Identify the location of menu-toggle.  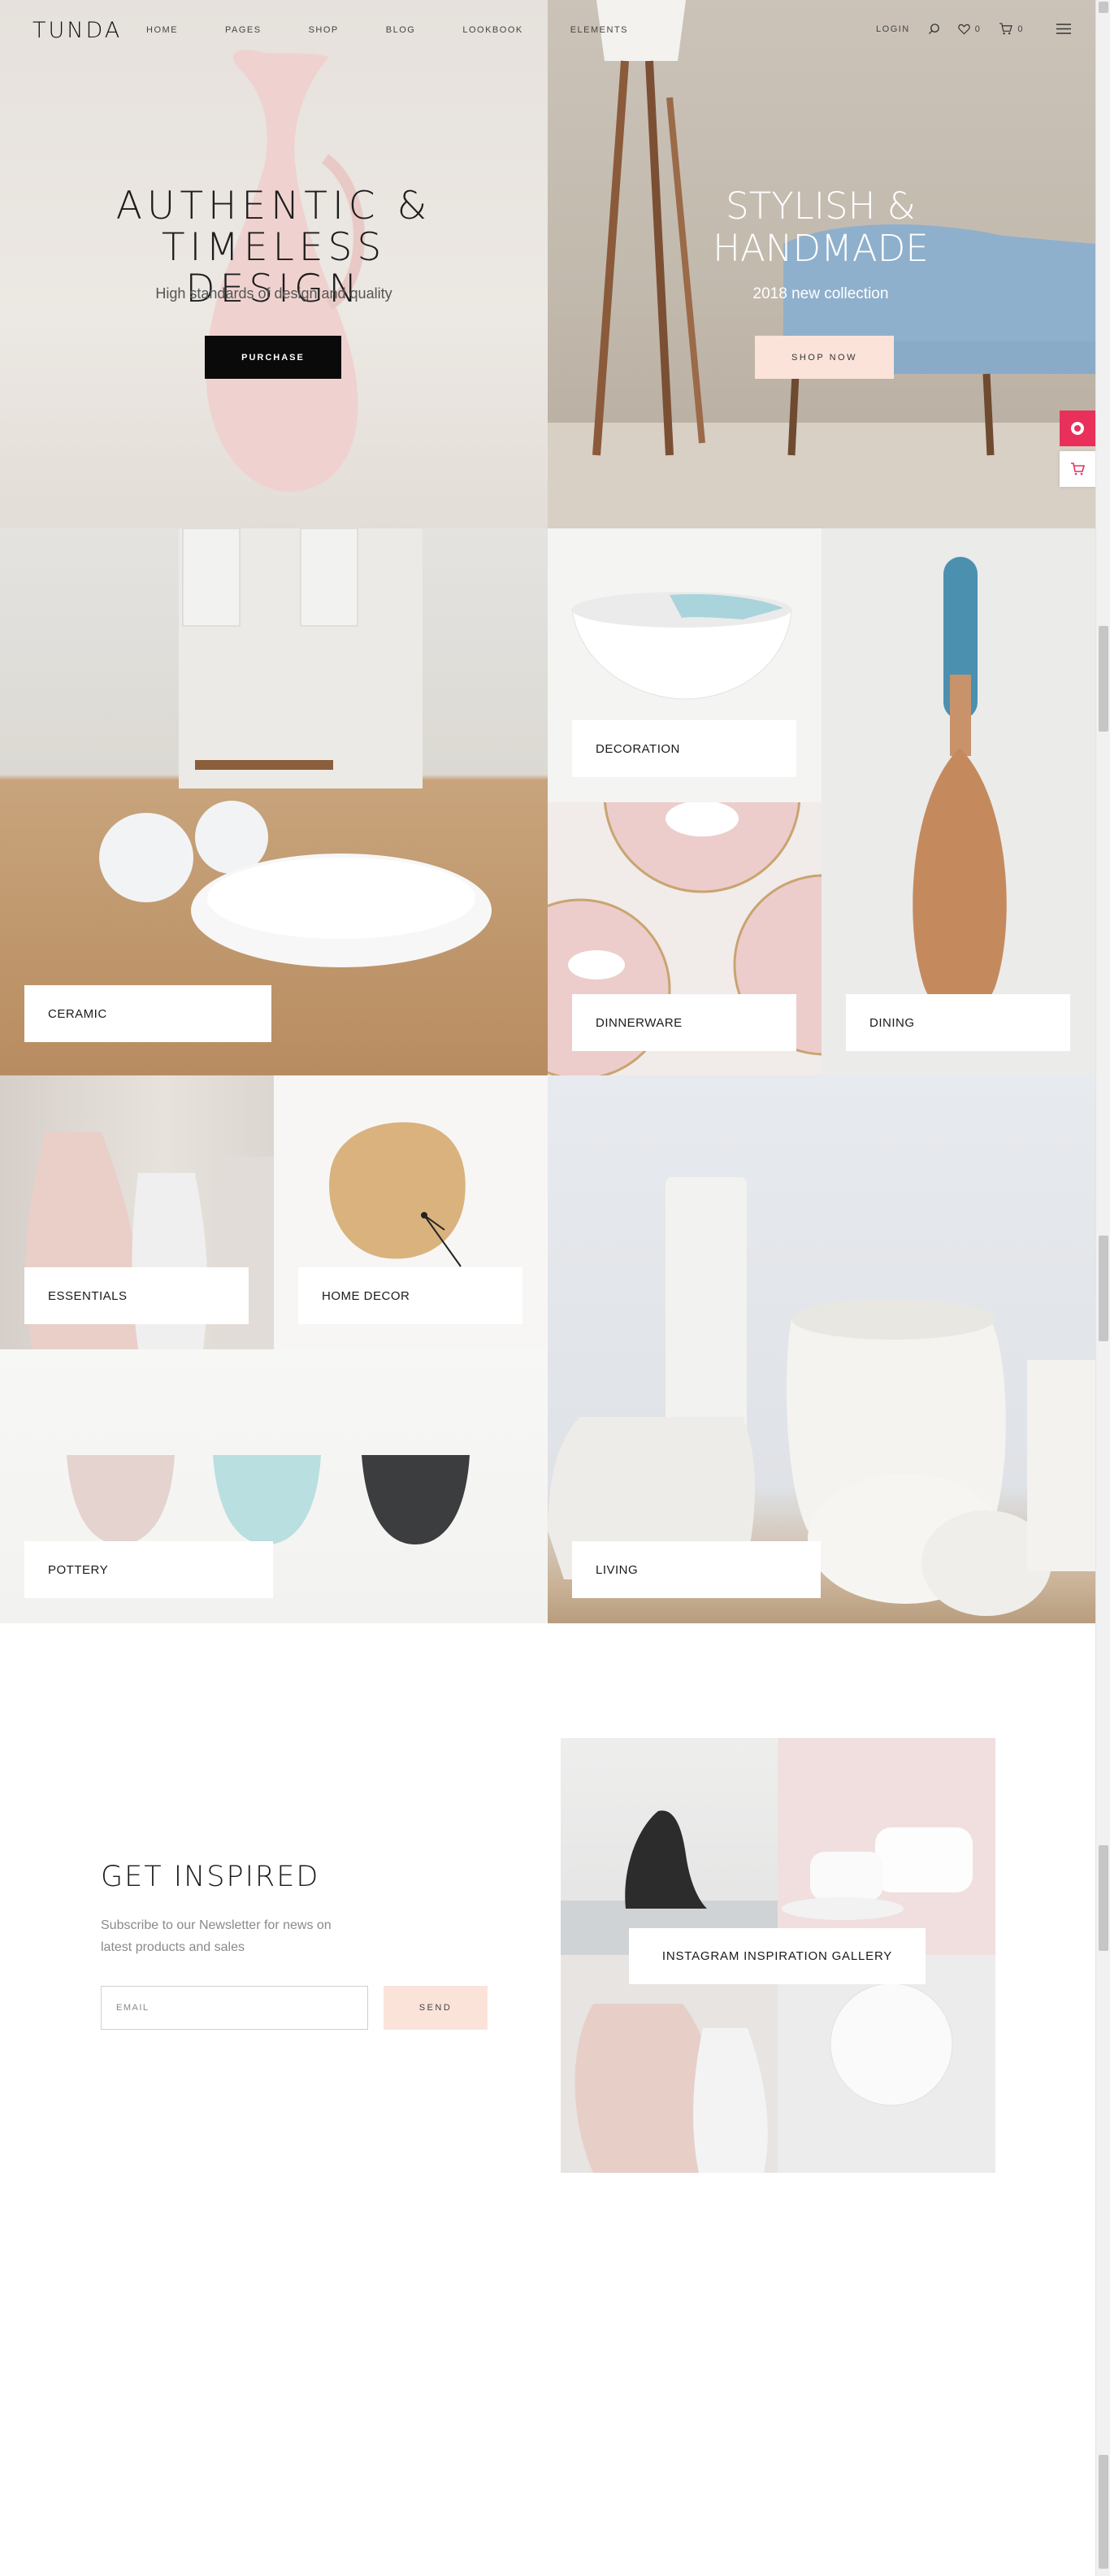
(1063, 29).